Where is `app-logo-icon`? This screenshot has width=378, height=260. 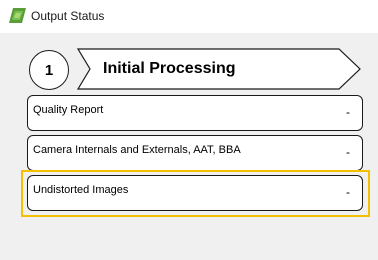
app-logo-icon is located at coordinates (17, 15).